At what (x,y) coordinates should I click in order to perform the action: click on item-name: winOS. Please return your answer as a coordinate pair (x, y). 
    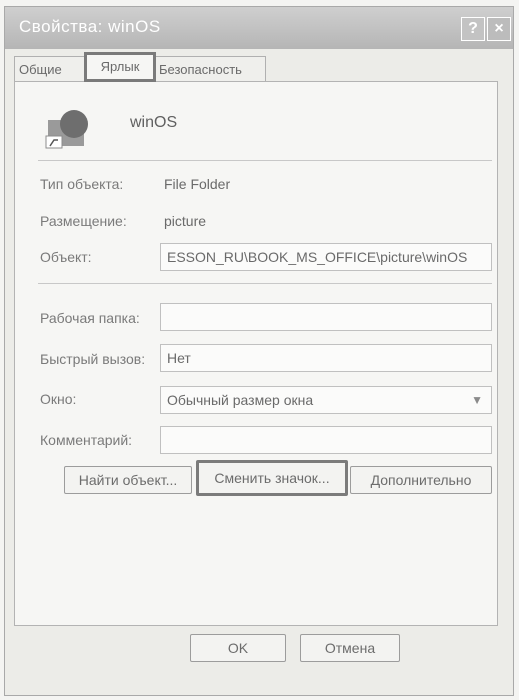
    Looking at the image, I should click on (154, 122).